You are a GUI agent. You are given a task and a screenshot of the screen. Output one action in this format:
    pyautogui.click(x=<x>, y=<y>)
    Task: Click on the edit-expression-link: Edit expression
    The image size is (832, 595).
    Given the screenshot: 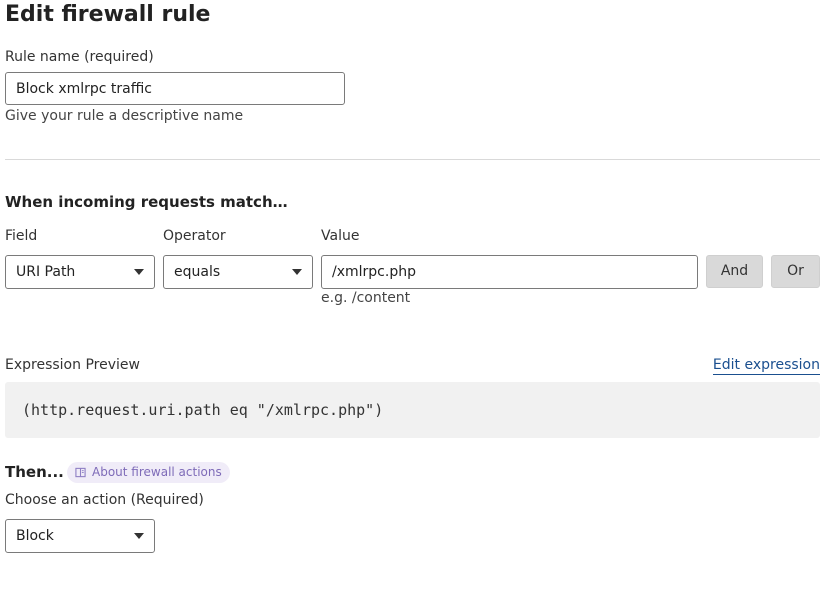 What is the action you would take?
    pyautogui.click(x=766, y=365)
    